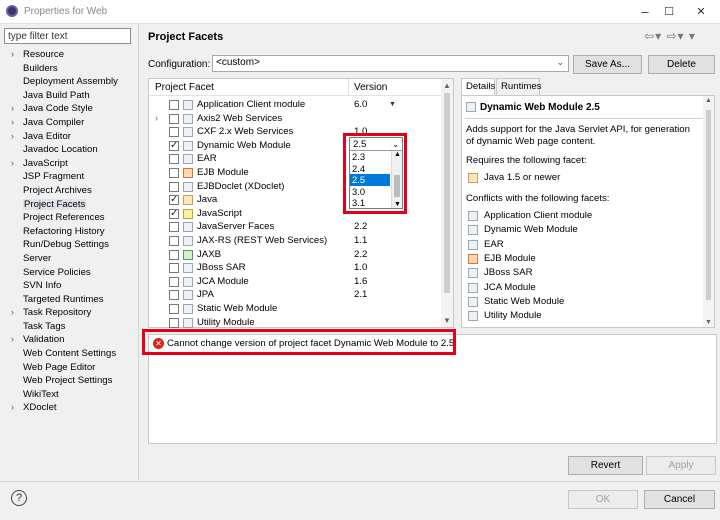 This screenshot has height=520, width=720. Describe the element at coordinates (70, 395) in the screenshot. I see `sidebar-item: WikiText` at that location.